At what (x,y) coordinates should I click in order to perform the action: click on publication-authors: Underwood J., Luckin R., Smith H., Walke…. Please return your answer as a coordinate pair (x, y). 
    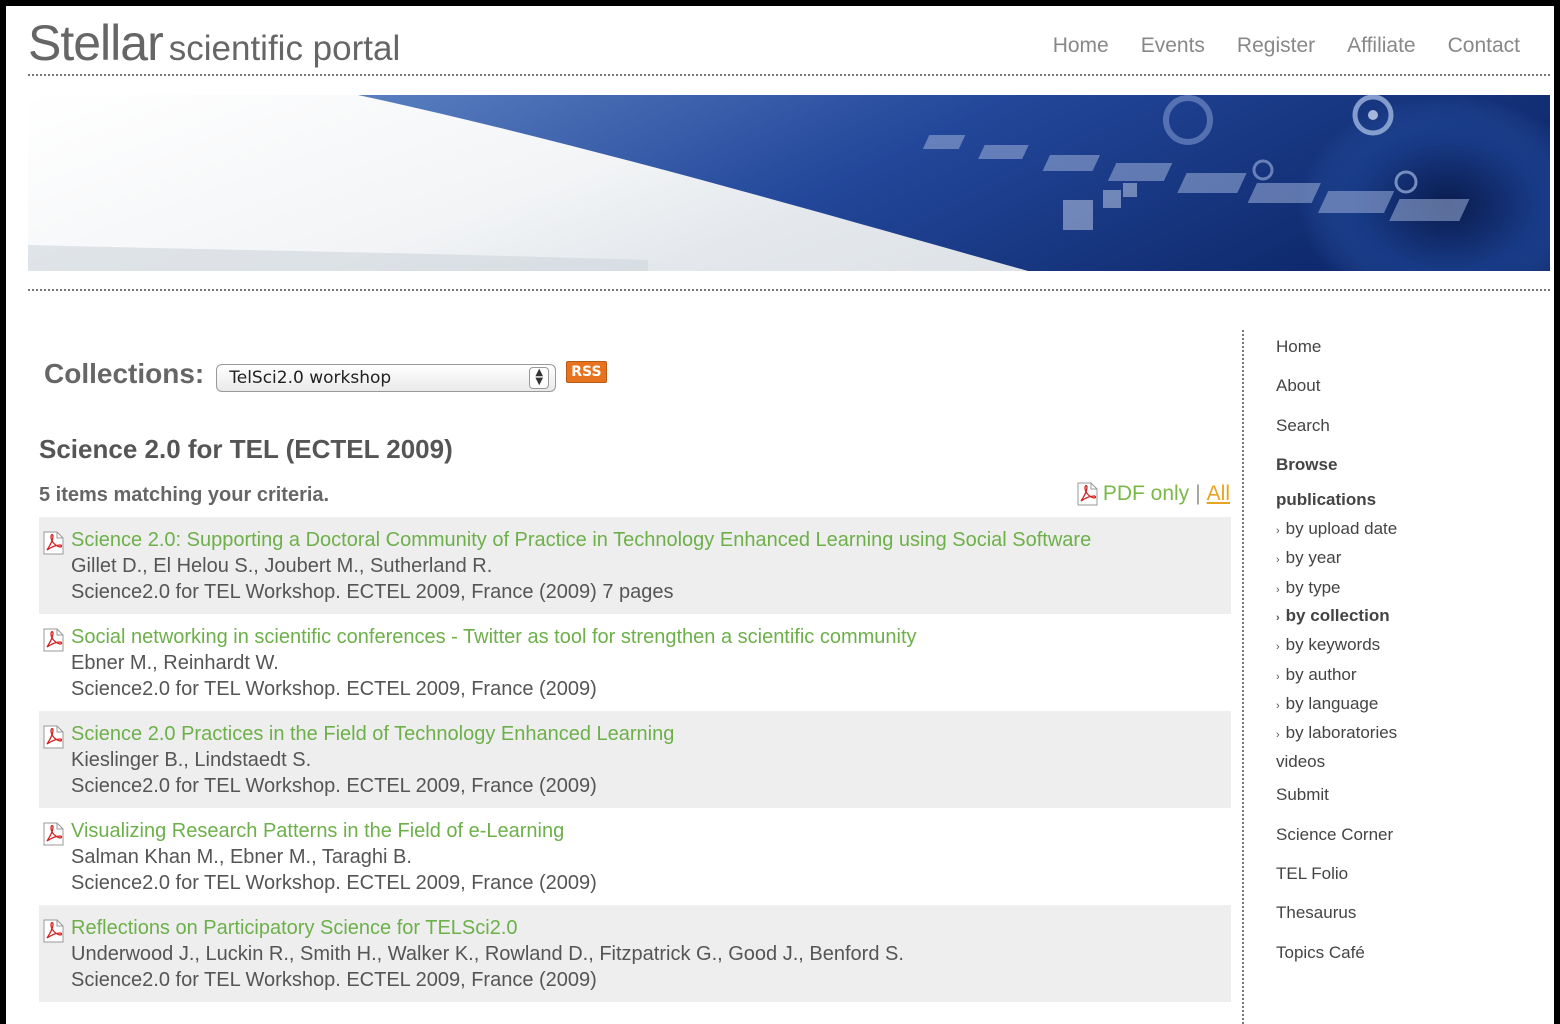
    Looking at the image, I should click on (487, 954).